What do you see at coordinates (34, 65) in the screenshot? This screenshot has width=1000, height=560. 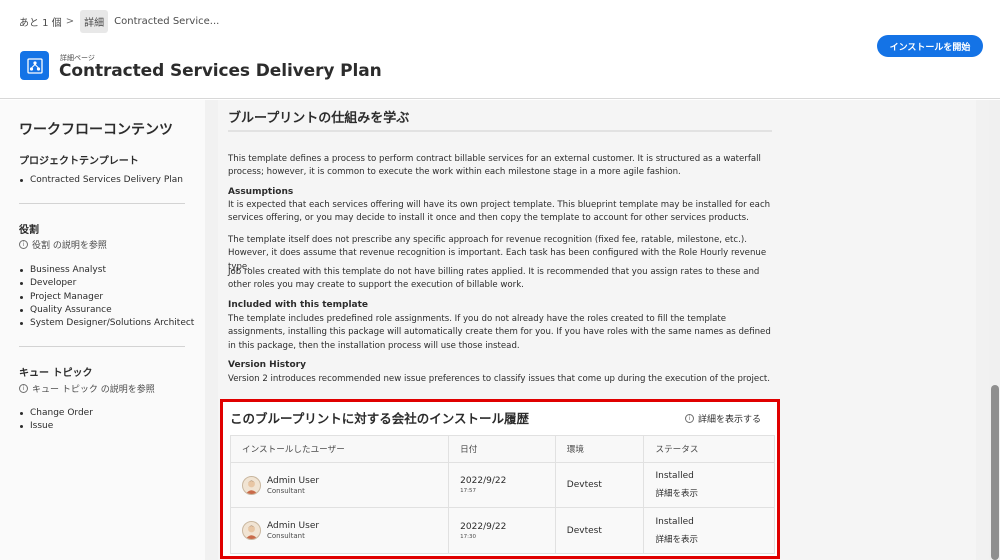 I see `blueprint-icon` at bounding box center [34, 65].